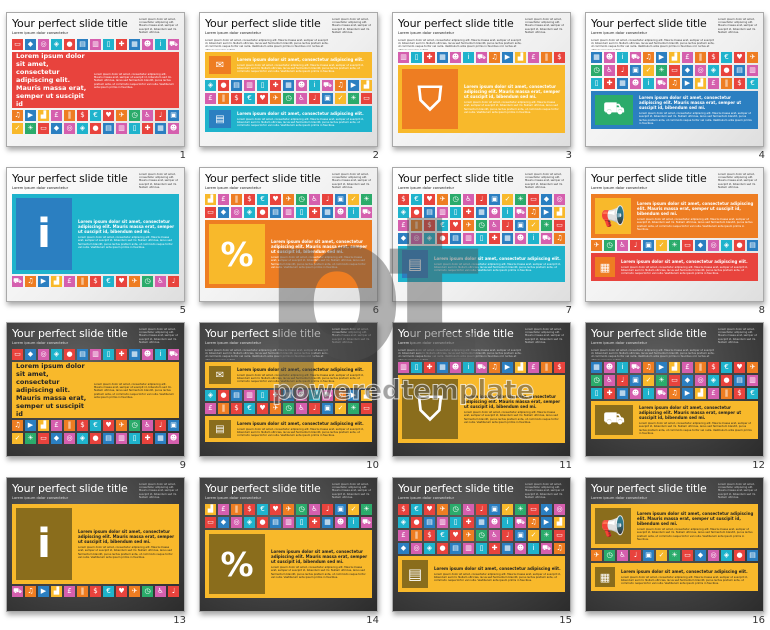 Image resolution: width=770 pixels, height=630 pixels. Describe the element at coordinates (314, 509) in the screenshot. I see `wheelchair-icon: ♿` at that location.